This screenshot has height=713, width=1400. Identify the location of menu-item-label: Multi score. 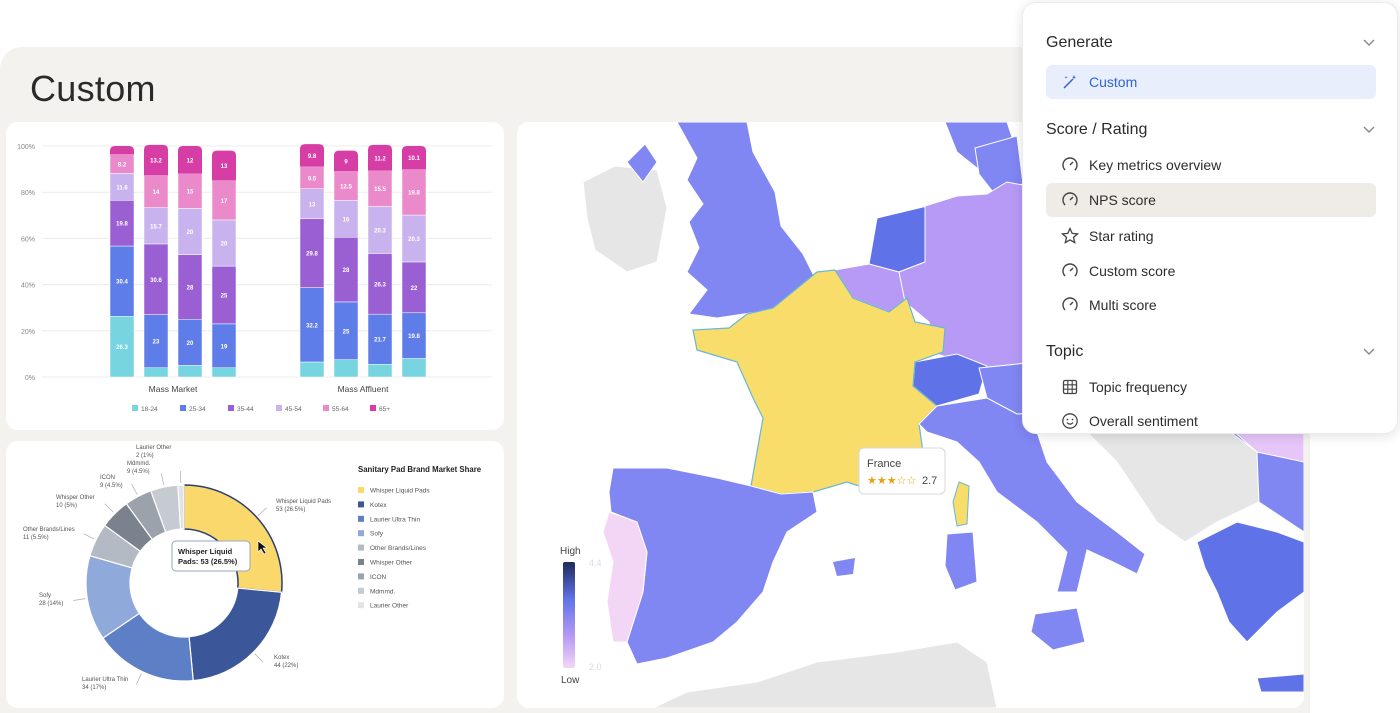
(1123, 305).